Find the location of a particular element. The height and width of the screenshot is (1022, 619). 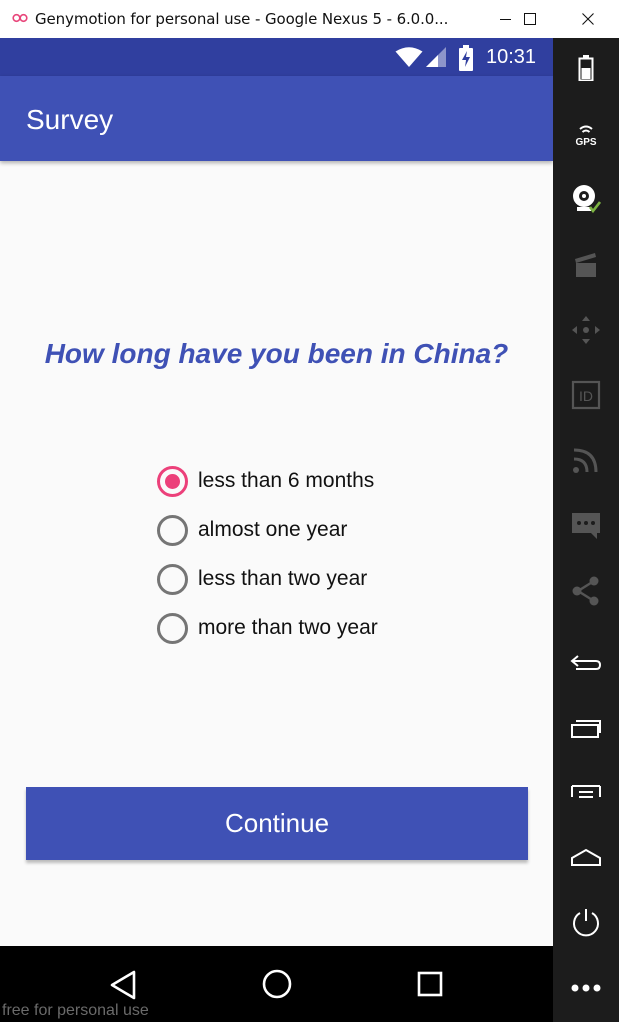

radio-label: less than 6 months is located at coordinates (286, 480).